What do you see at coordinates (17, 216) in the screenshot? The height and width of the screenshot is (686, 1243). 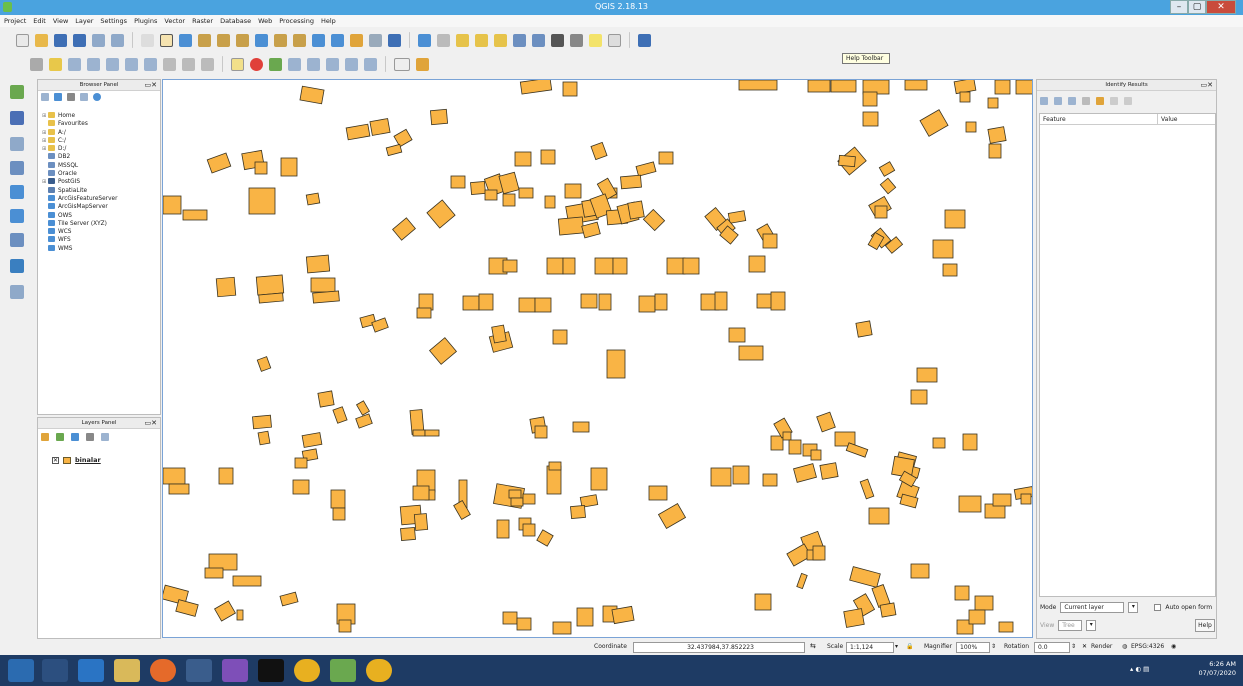 I see `add-wcs-icon` at bounding box center [17, 216].